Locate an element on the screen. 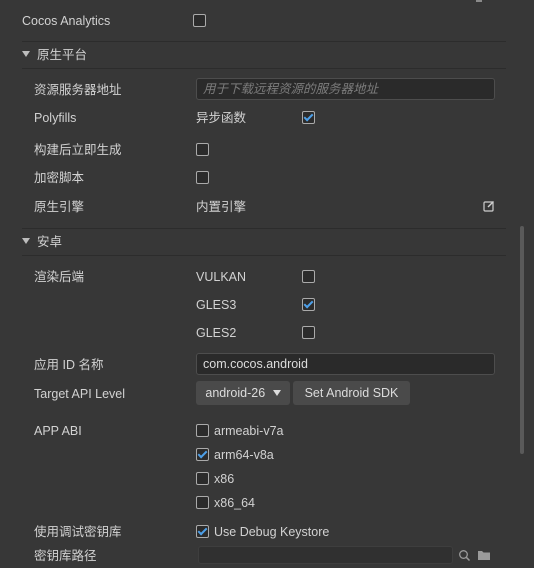 The width and height of the screenshot is (534, 568). set-android-sdk-button: Set Android SDK is located at coordinates (351, 393).